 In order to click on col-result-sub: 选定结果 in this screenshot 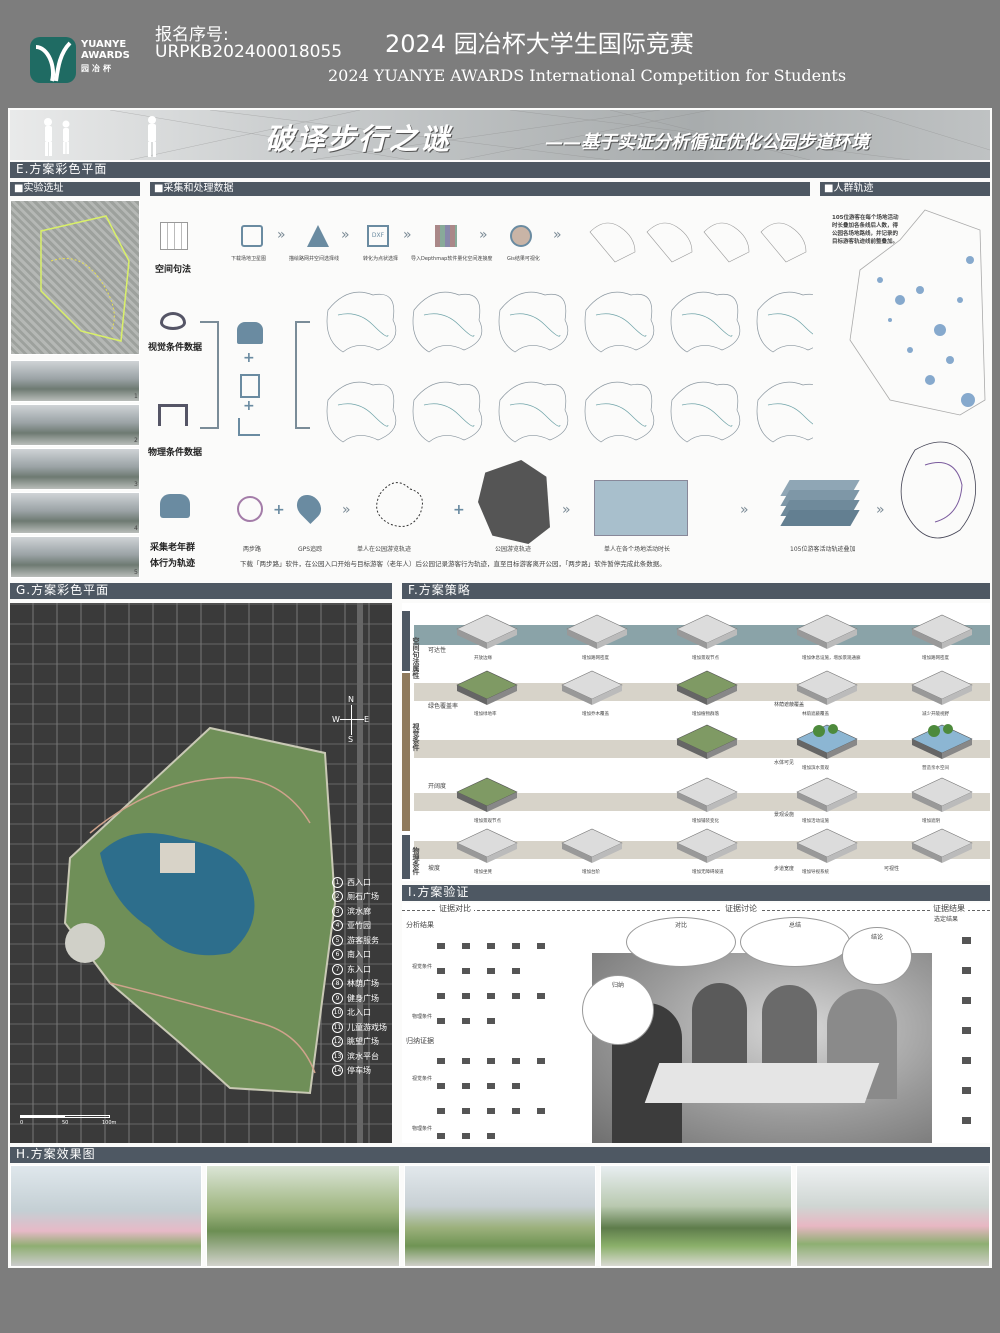, I will do `click(946, 919)`.